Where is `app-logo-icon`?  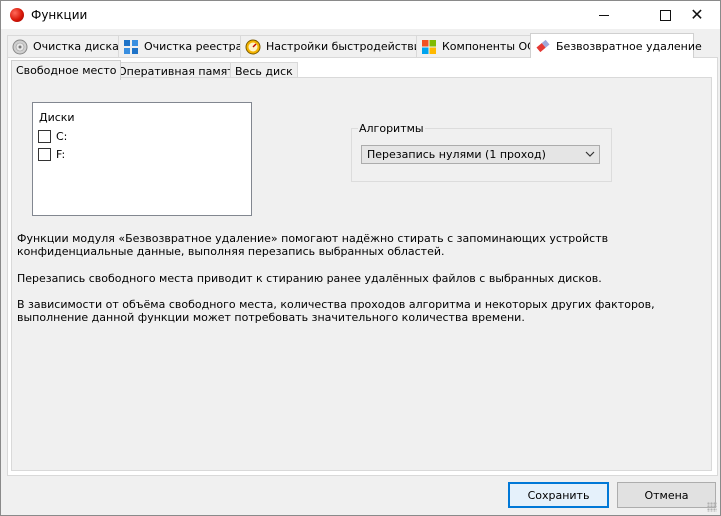
app-logo-icon is located at coordinates (17, 15).